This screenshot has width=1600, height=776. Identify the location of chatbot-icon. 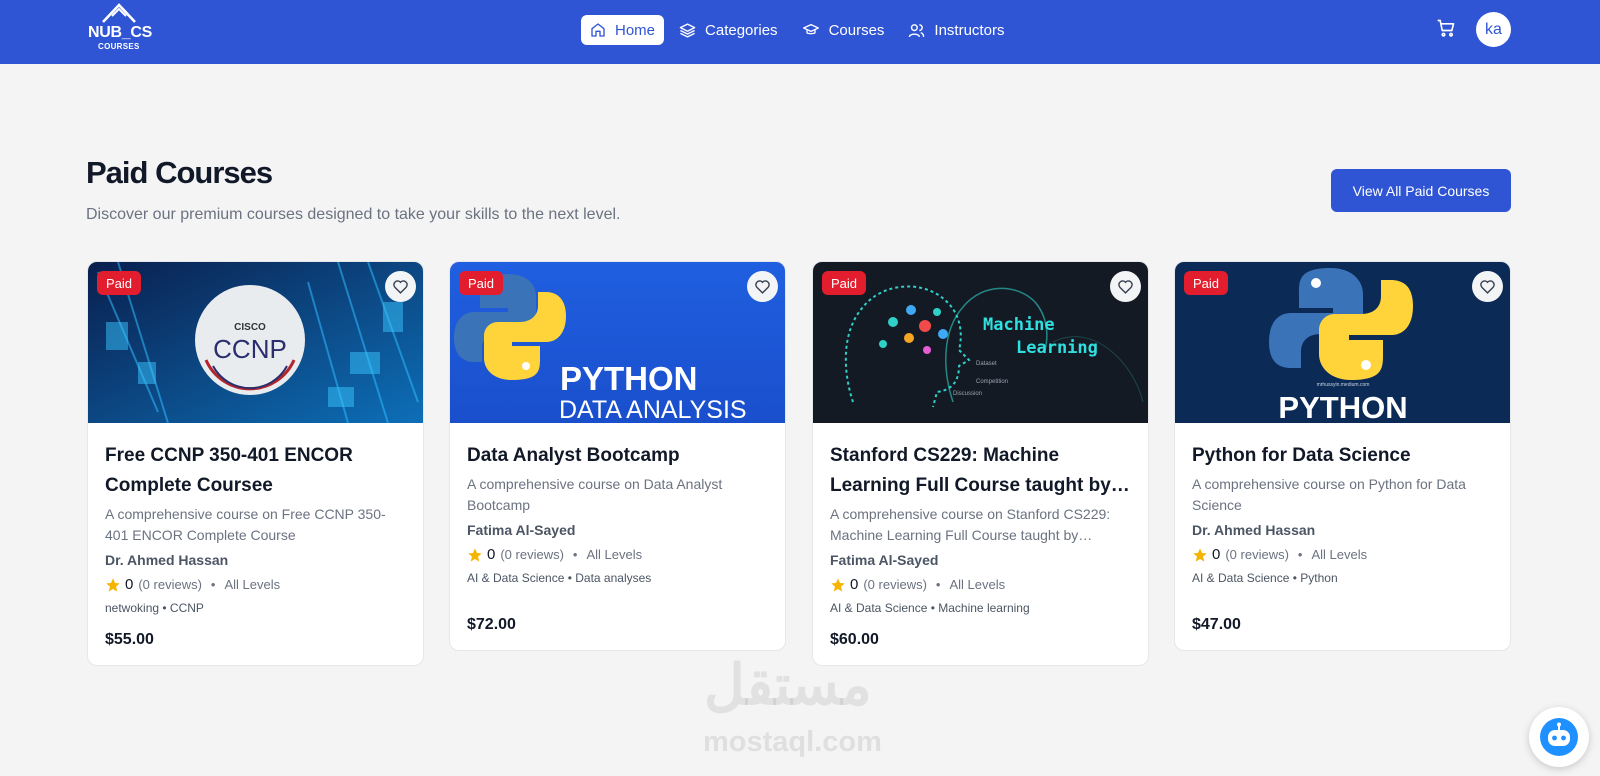
(1559, 737).